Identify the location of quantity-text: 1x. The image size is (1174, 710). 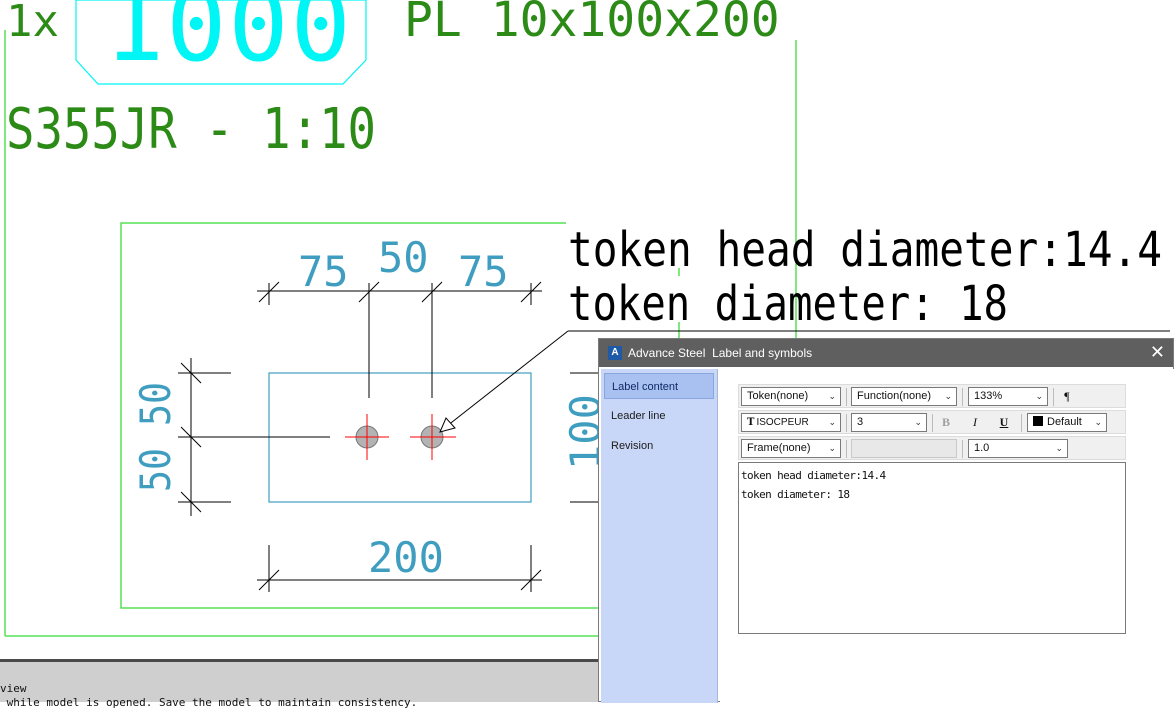
(32, 23).